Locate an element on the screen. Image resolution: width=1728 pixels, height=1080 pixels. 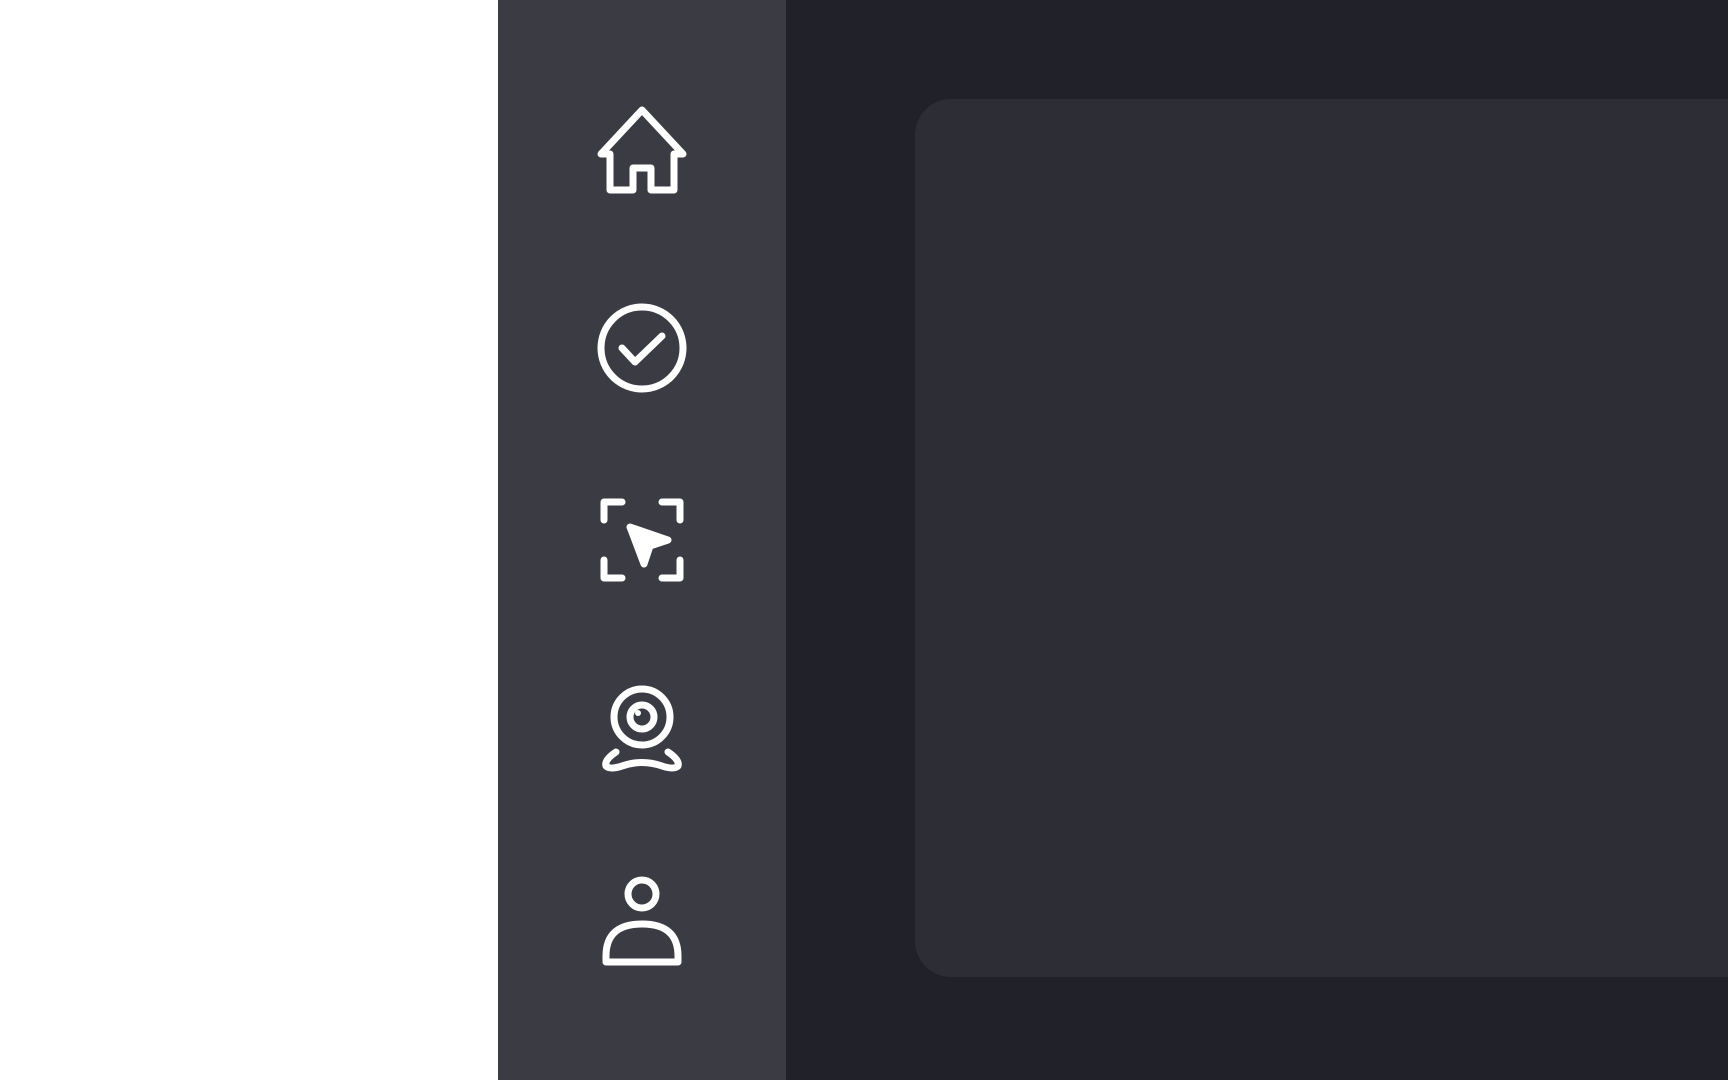
sidebar-item-capture is located at coordinates (642, 540).